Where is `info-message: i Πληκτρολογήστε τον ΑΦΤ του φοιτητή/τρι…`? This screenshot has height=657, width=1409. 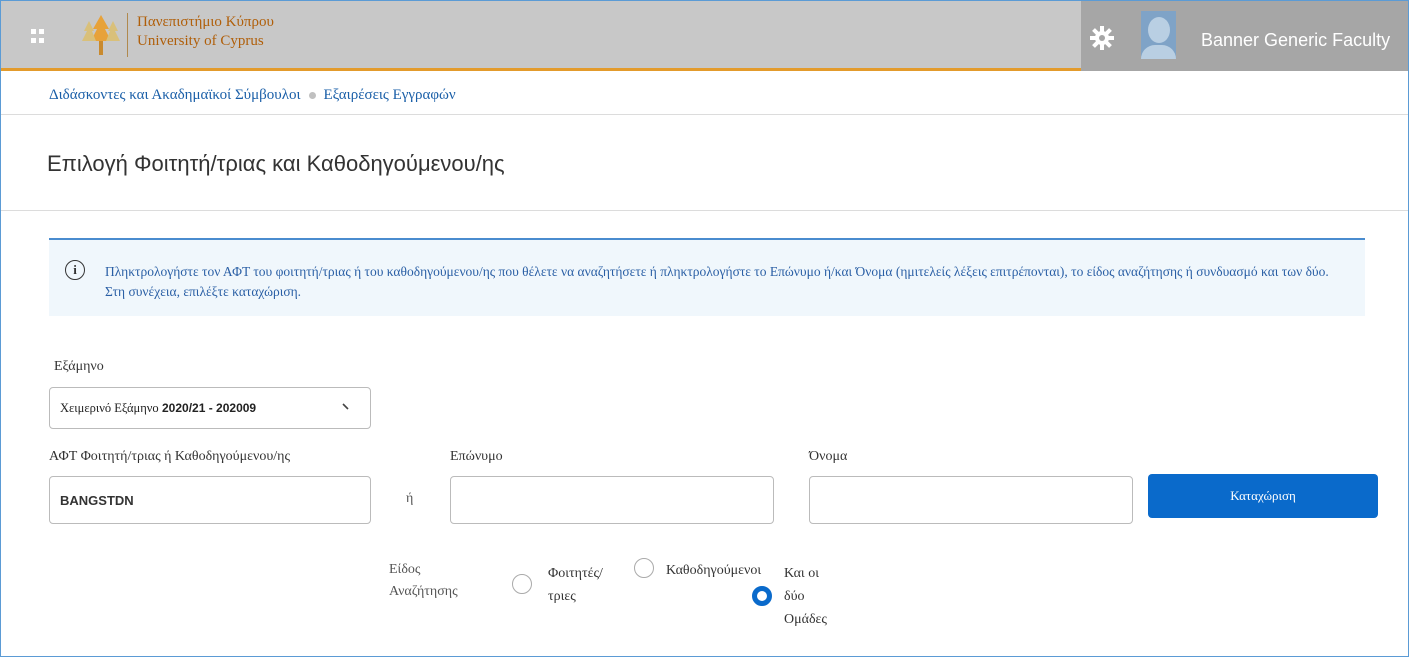 info-message: i Πληκτρολογήστε τον ΑΦΤ του φοιτητή/τρι… is located at coordinates (707, 277).